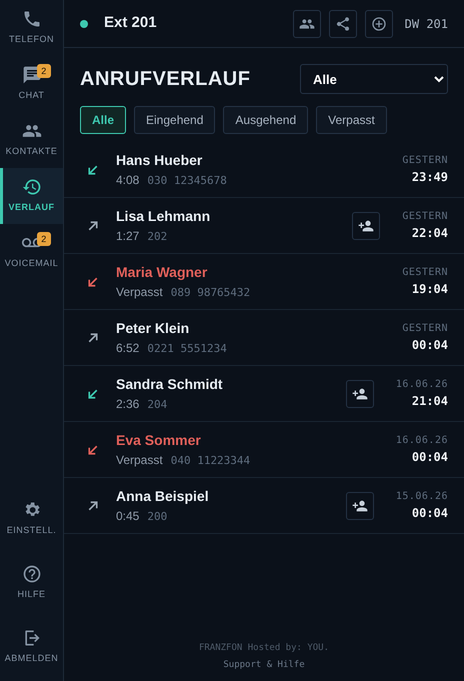 This screenshot has height=681, width=464. I want to click on phone-number: 0221 5551234, so click(187, 348).